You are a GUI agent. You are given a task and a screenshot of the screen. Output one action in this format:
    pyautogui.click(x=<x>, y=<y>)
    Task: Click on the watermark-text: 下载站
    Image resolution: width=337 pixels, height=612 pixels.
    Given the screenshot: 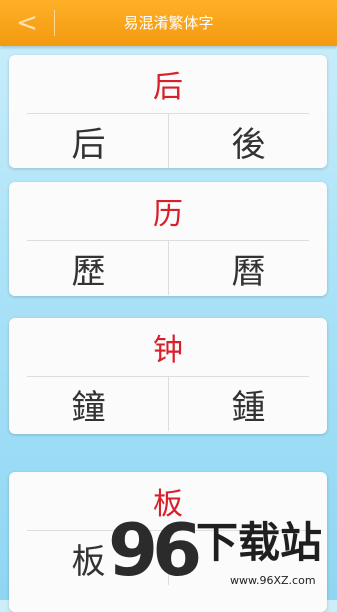 What is the action you would take?
    pyautogui.click(x=259, y=542)
    